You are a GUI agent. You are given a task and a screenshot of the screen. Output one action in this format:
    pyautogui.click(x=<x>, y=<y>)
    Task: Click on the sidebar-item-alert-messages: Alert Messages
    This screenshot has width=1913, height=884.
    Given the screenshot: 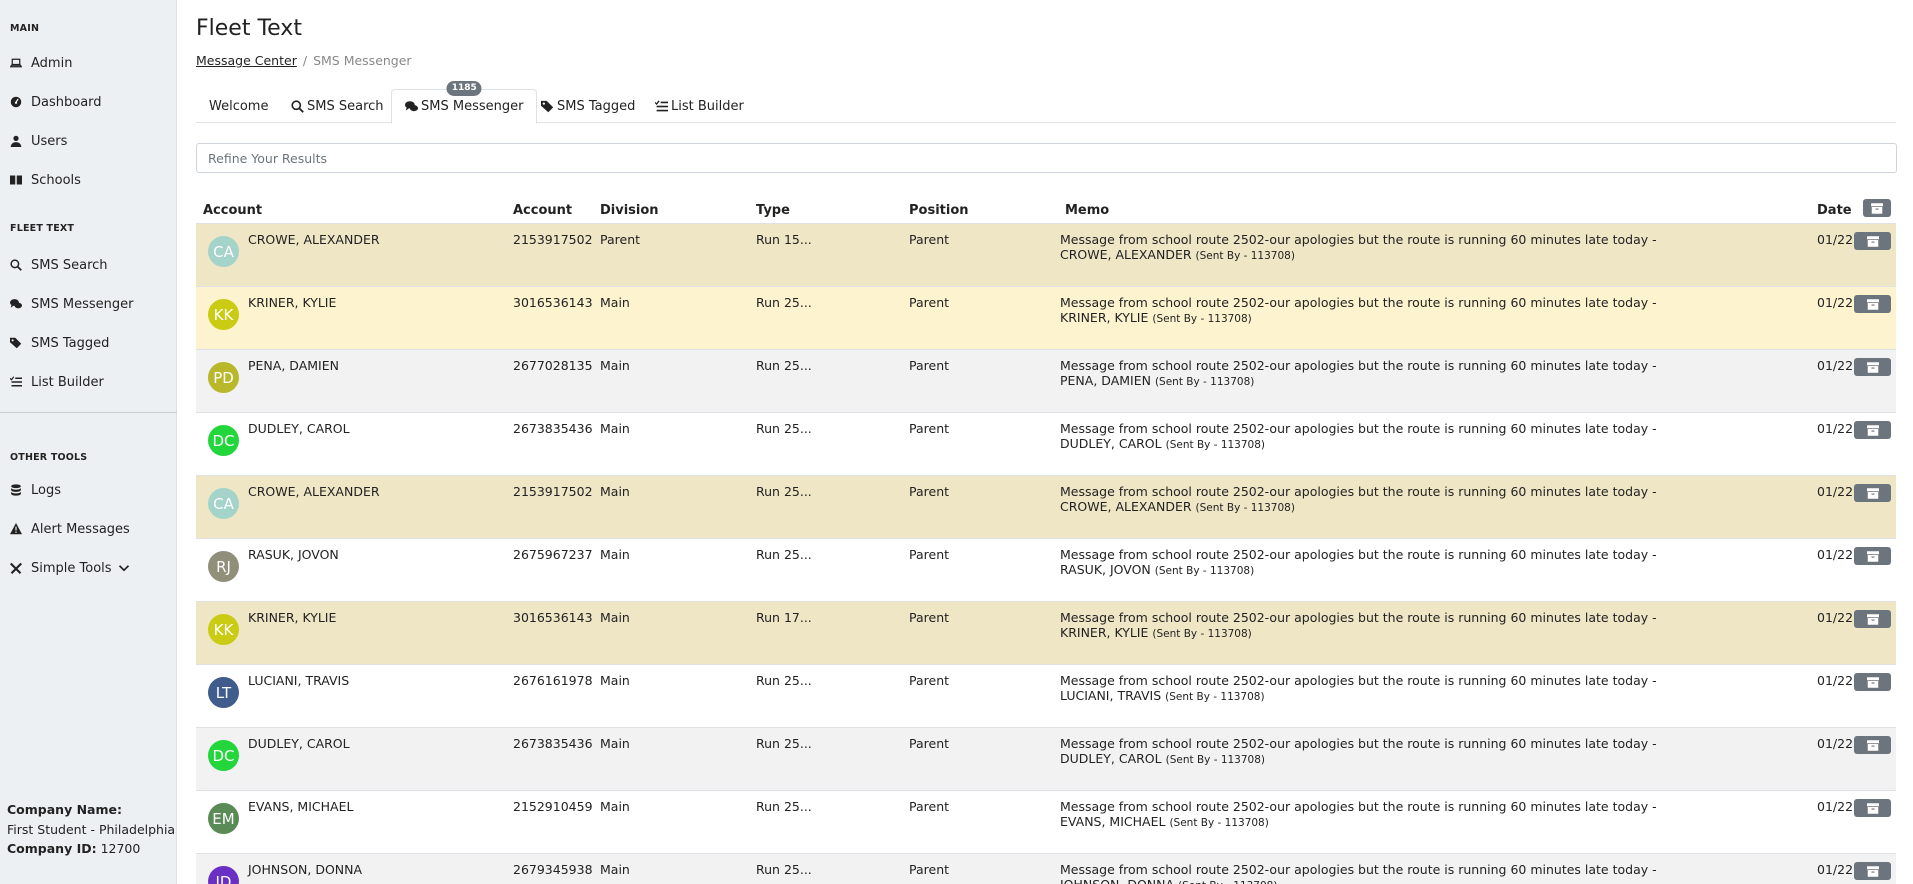 What is the action you would take?
    pyautogui.click(x=70, y=529)
    